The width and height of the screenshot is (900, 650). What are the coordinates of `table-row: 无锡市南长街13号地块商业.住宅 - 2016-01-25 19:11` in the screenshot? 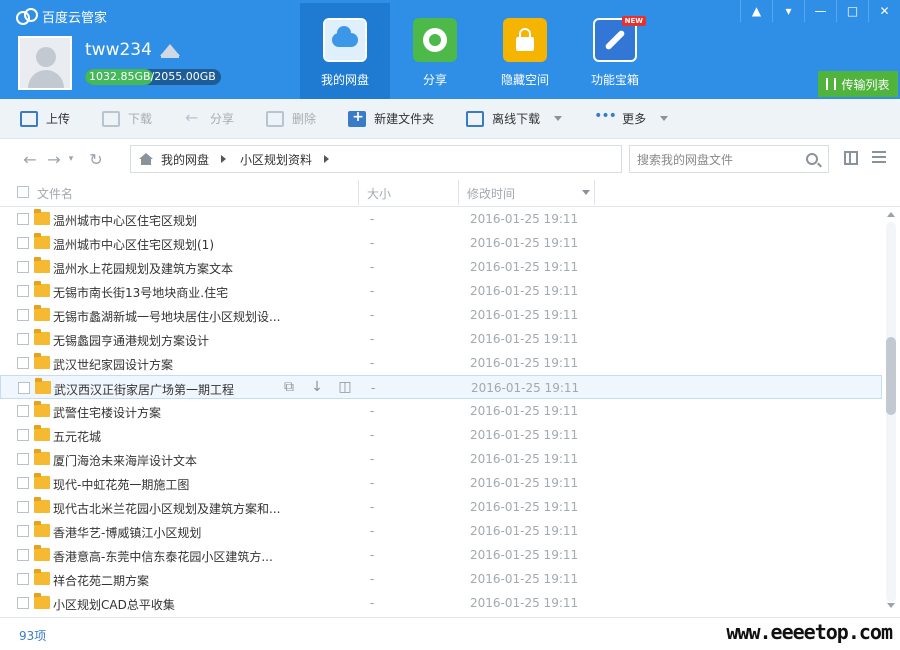 It's located at (441, 291).